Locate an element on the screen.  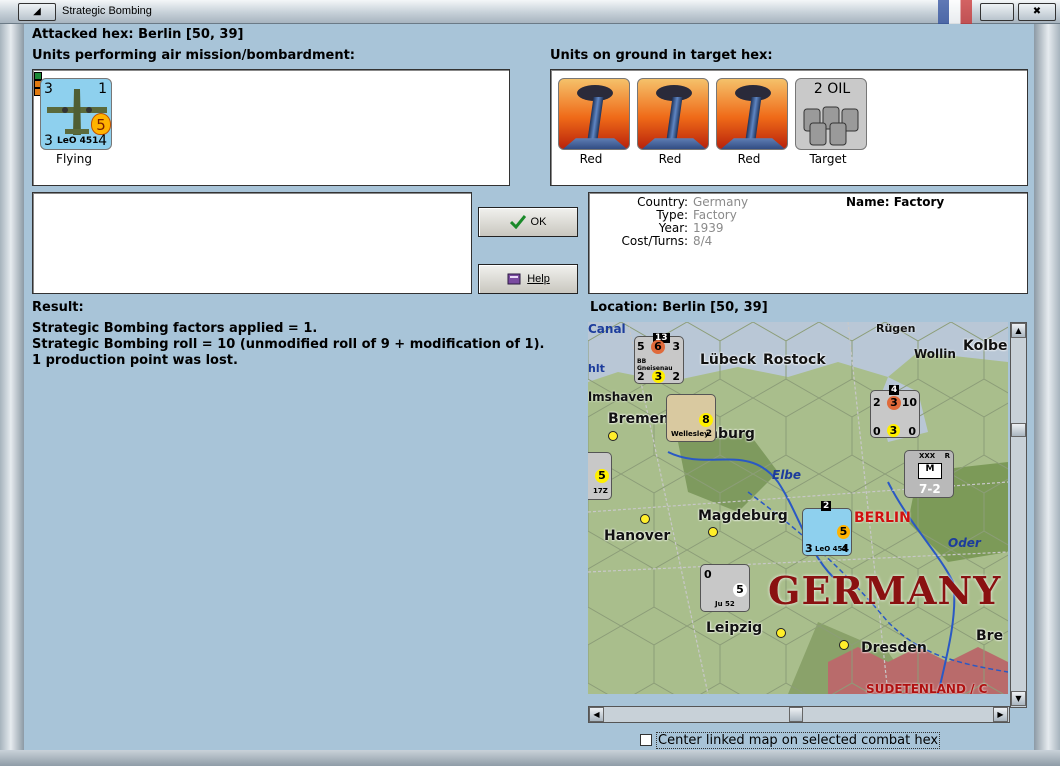
city-label: Kolbe is located at coordinates (985, 346).